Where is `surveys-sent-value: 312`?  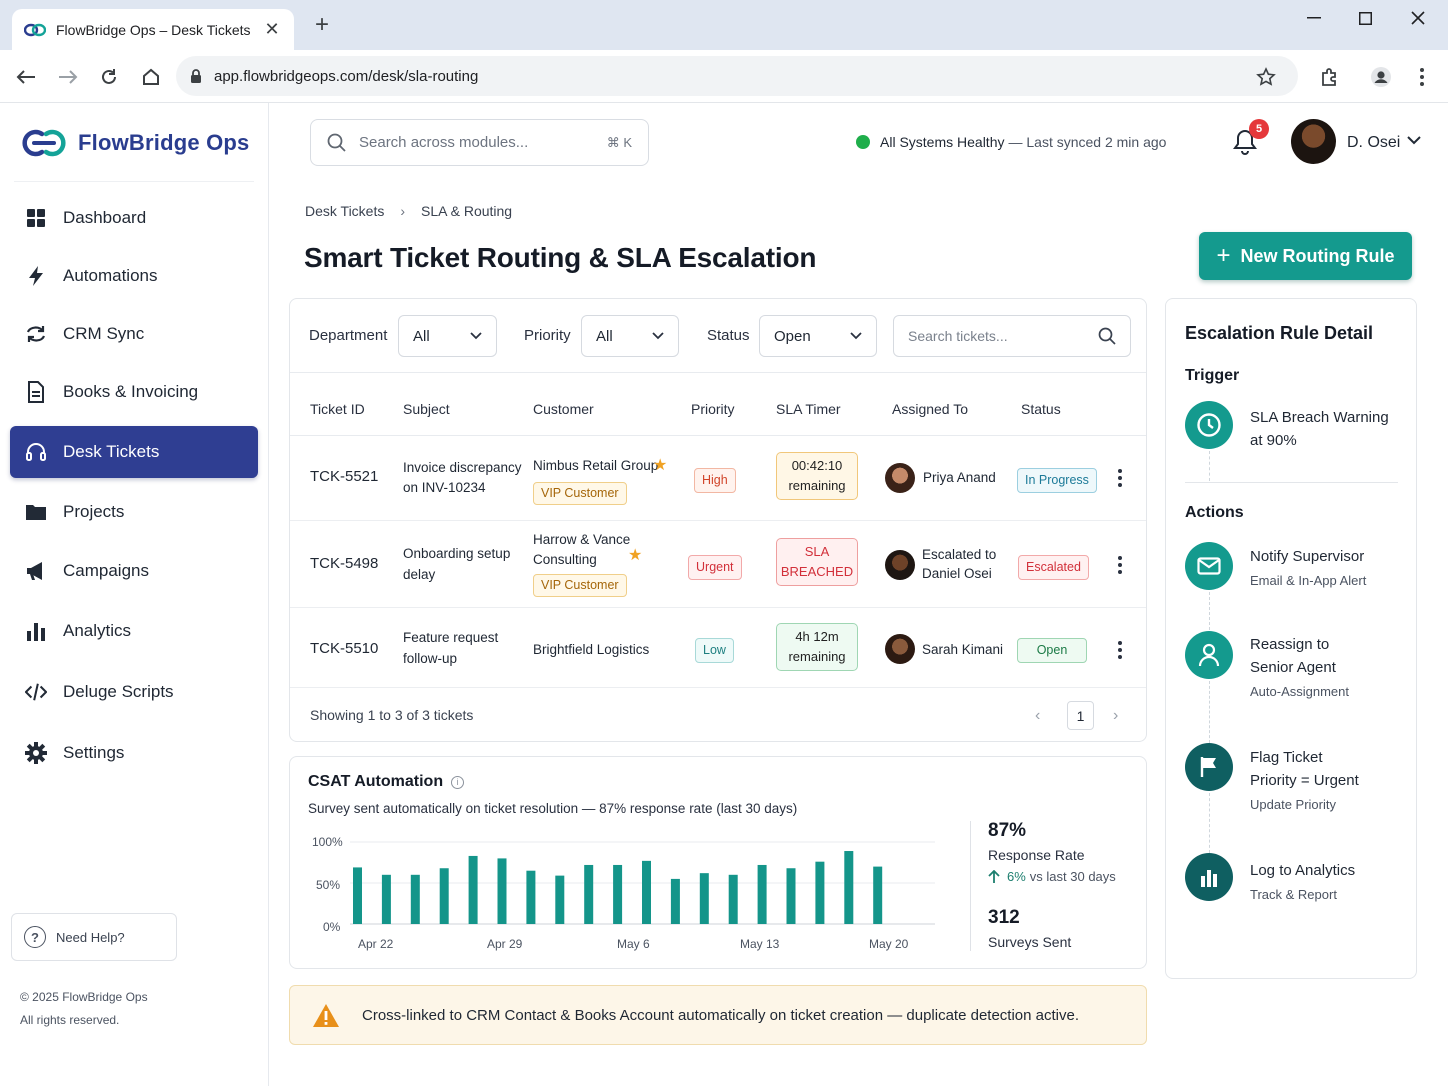 surveys-sent-value: 312 is located at coordinates (1004, 917).